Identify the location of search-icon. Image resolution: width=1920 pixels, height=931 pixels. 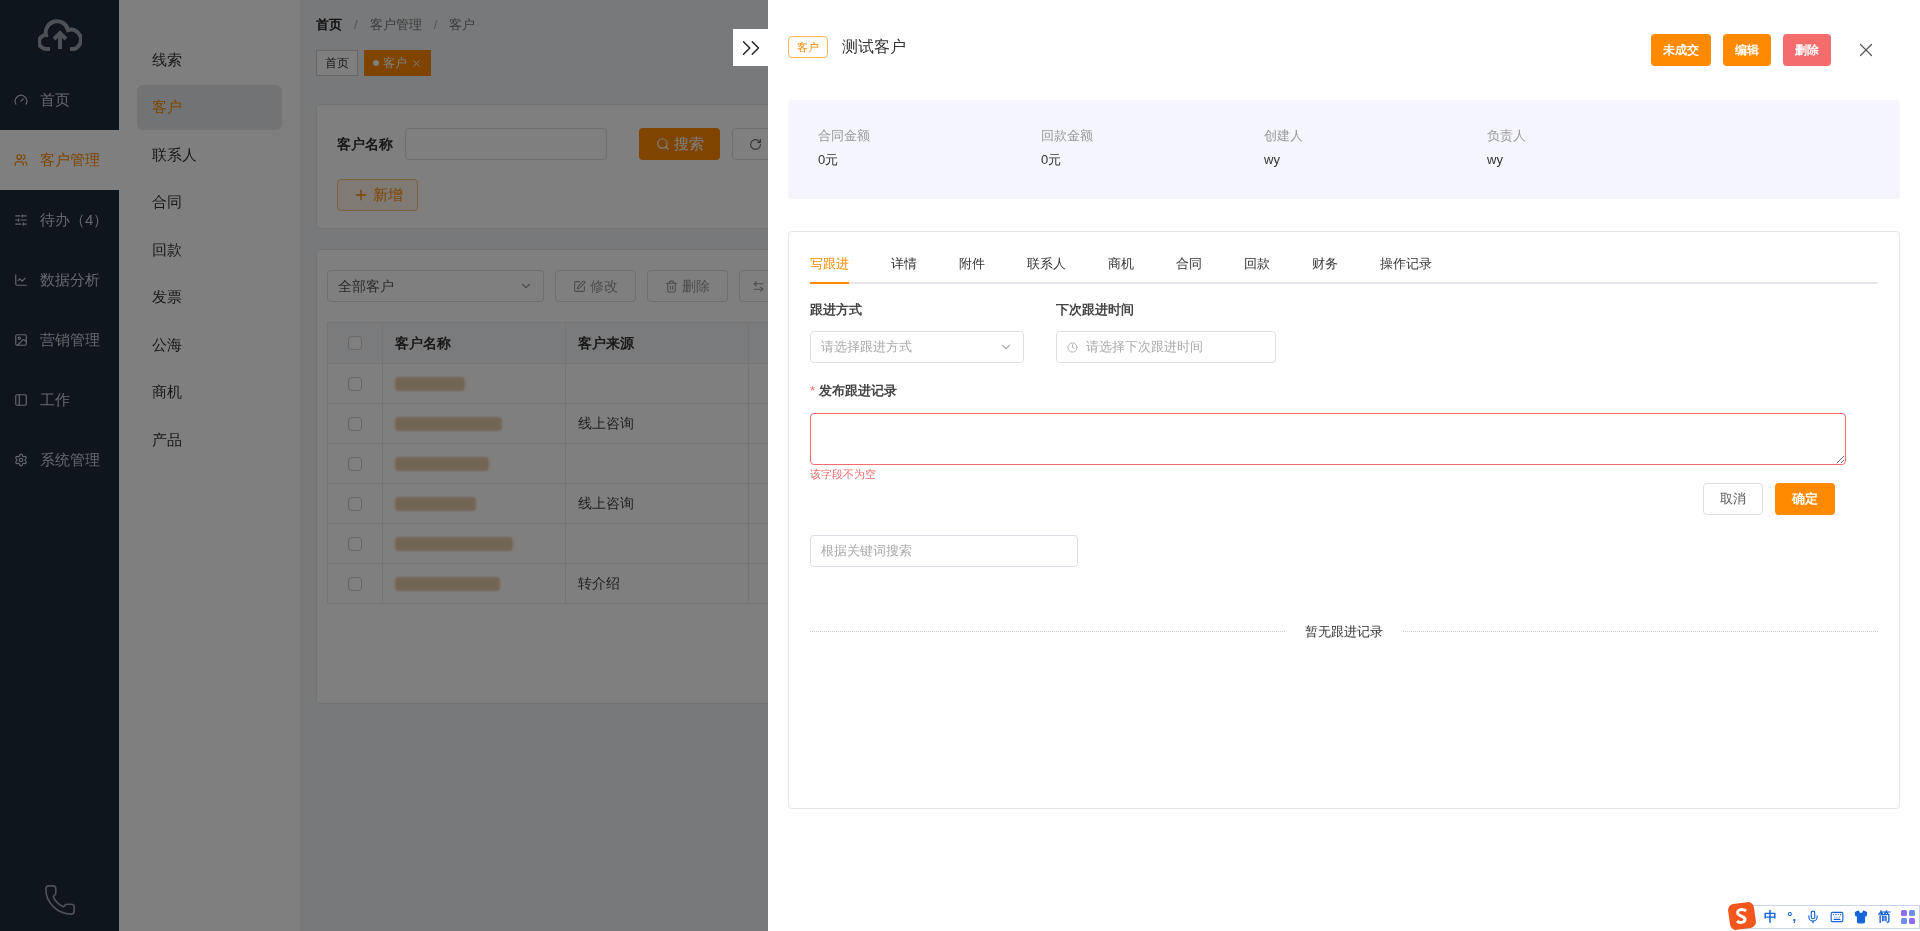
(662, 144).